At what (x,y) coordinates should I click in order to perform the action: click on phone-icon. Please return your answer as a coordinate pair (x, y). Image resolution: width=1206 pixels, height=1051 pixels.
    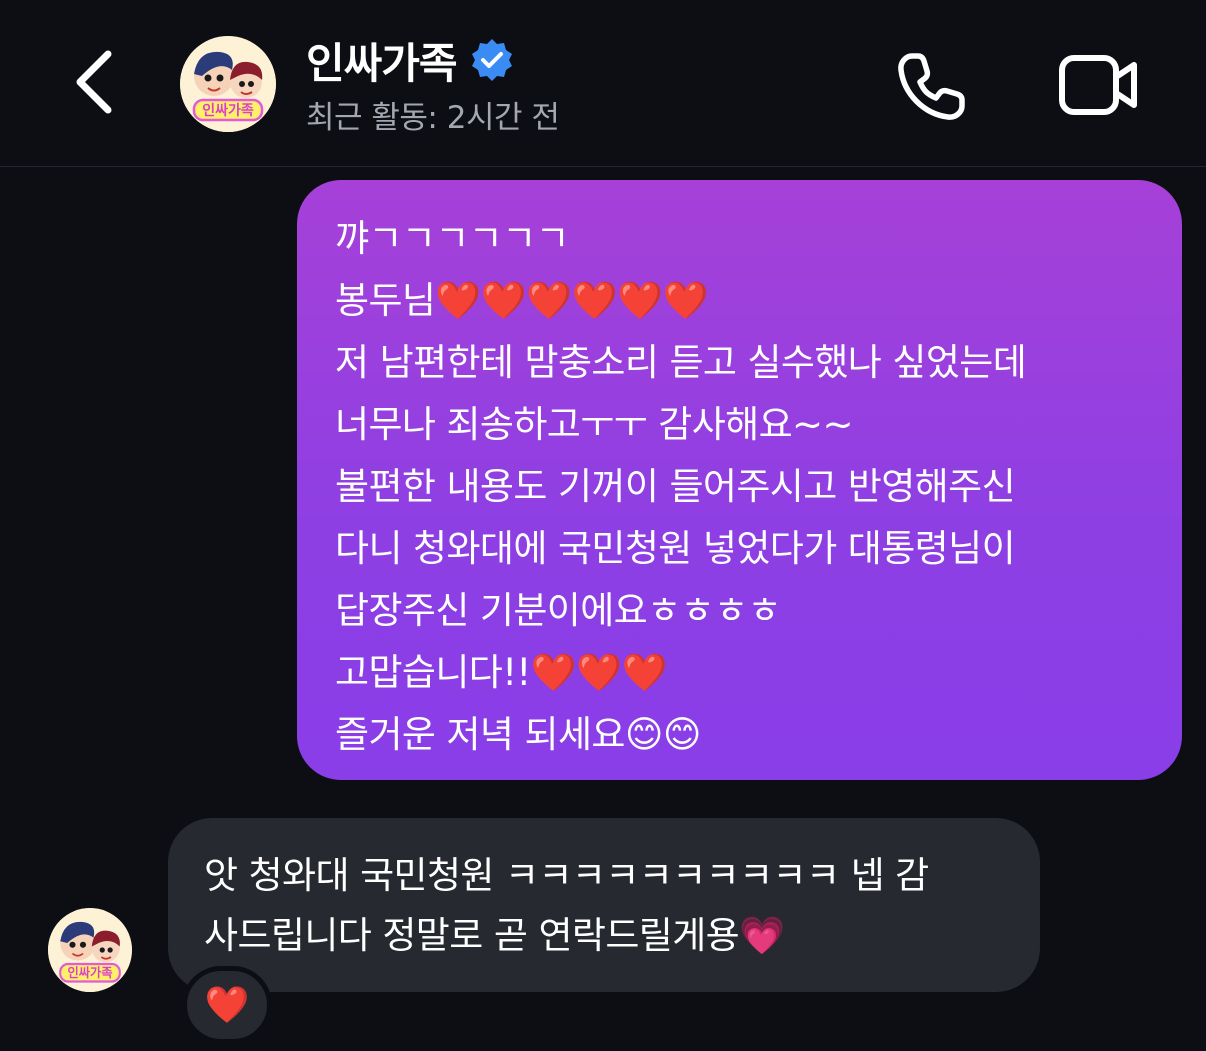
    Looking at the image, I should click on (931, 87).